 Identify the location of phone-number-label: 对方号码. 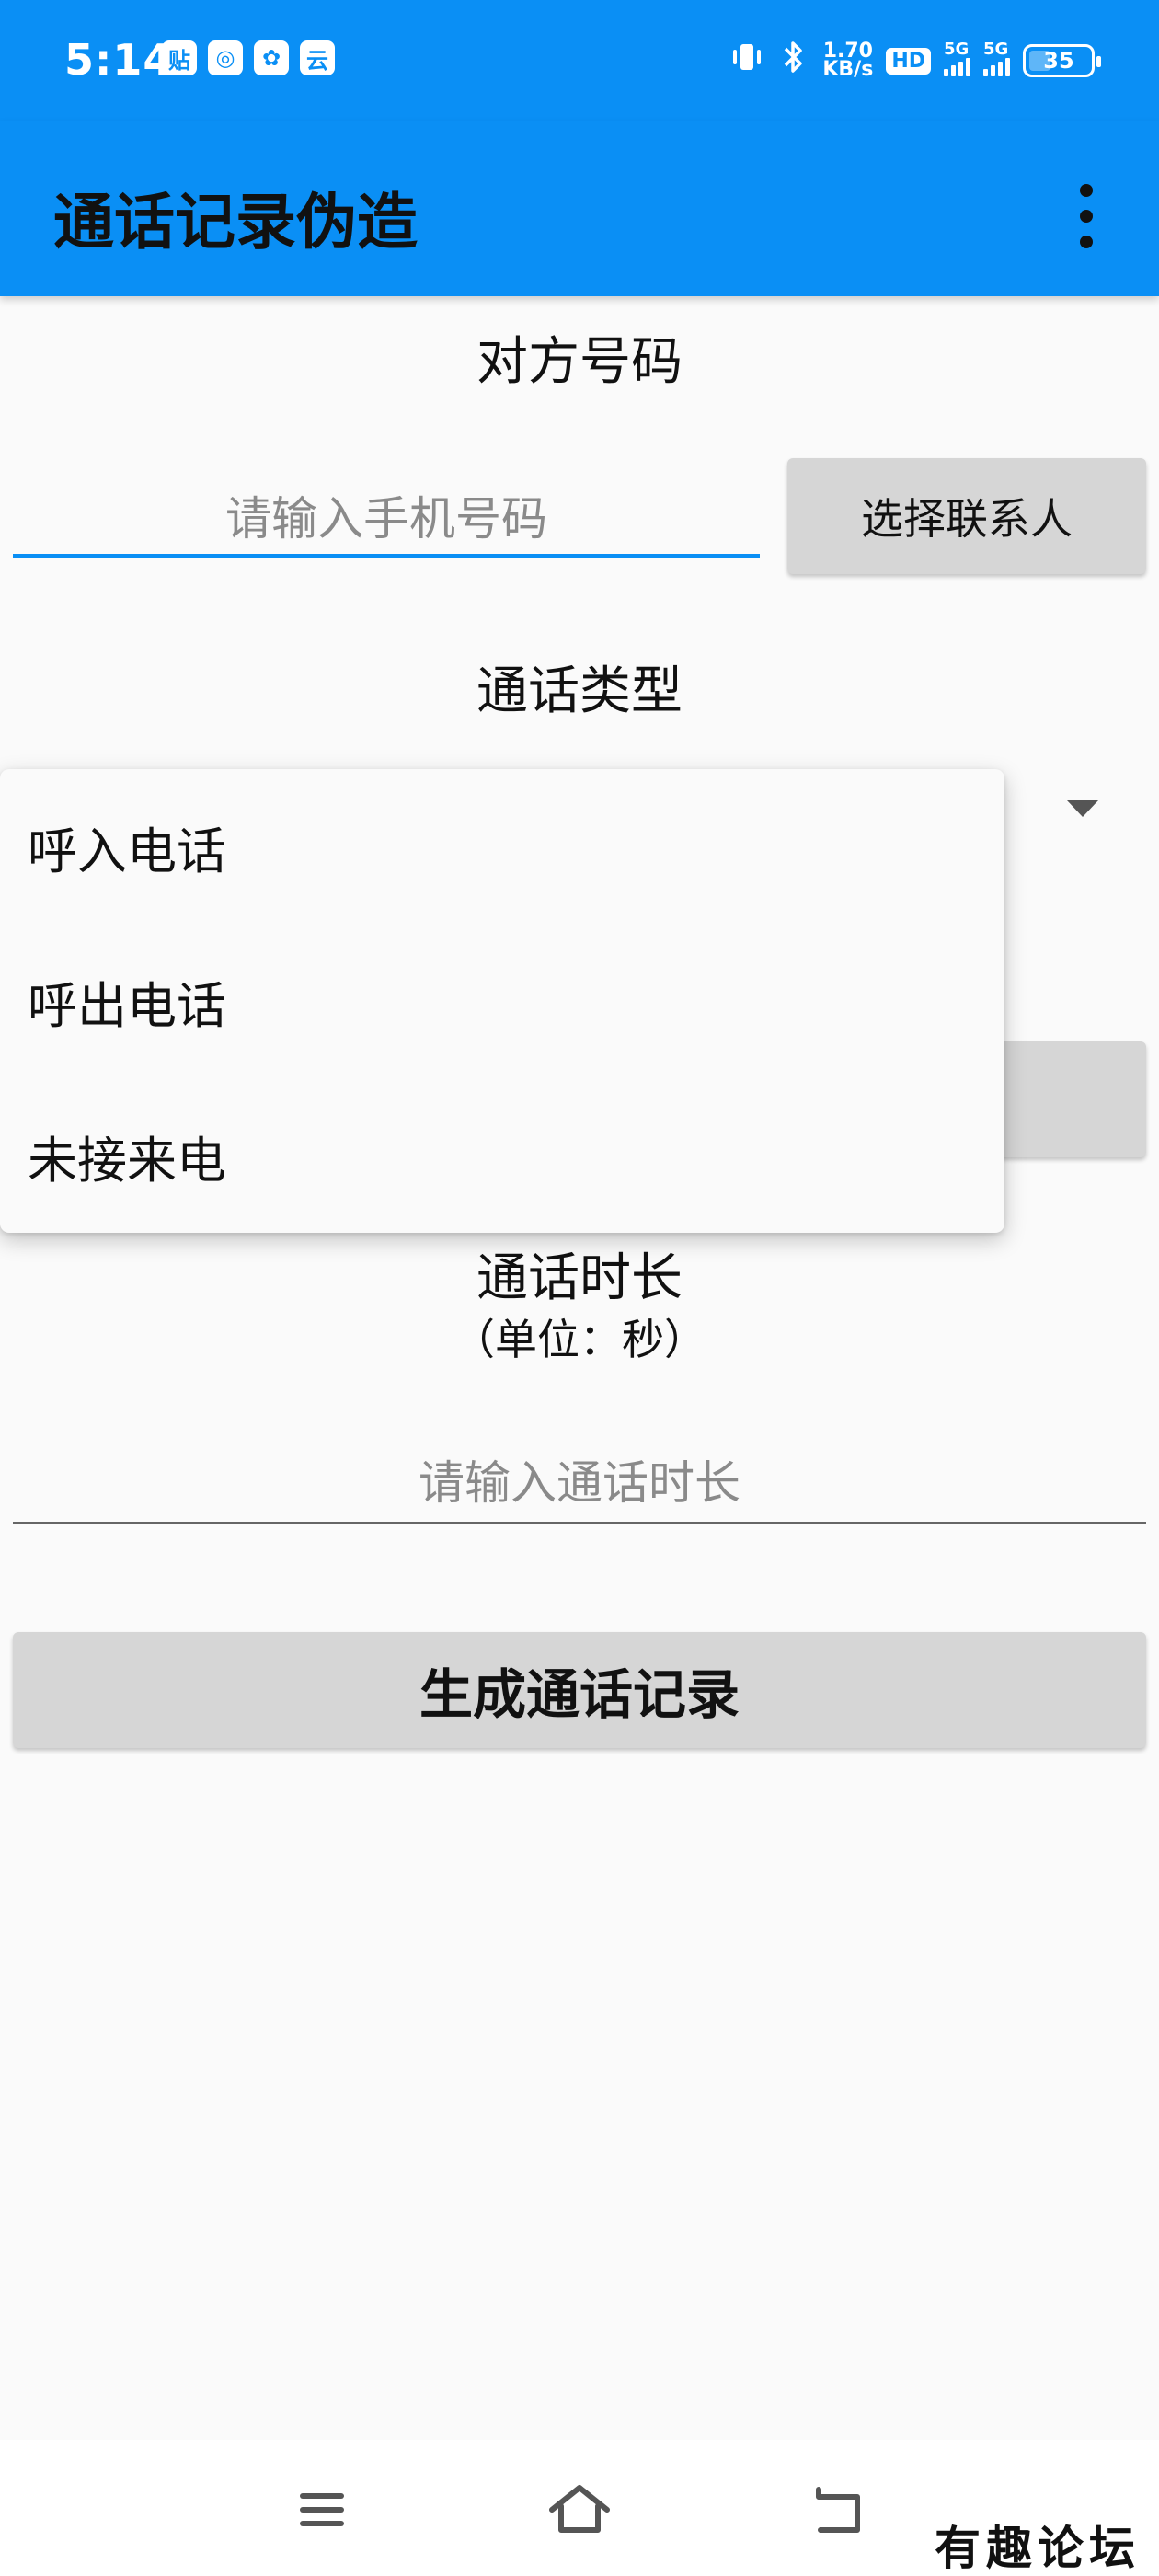
(579, 362).